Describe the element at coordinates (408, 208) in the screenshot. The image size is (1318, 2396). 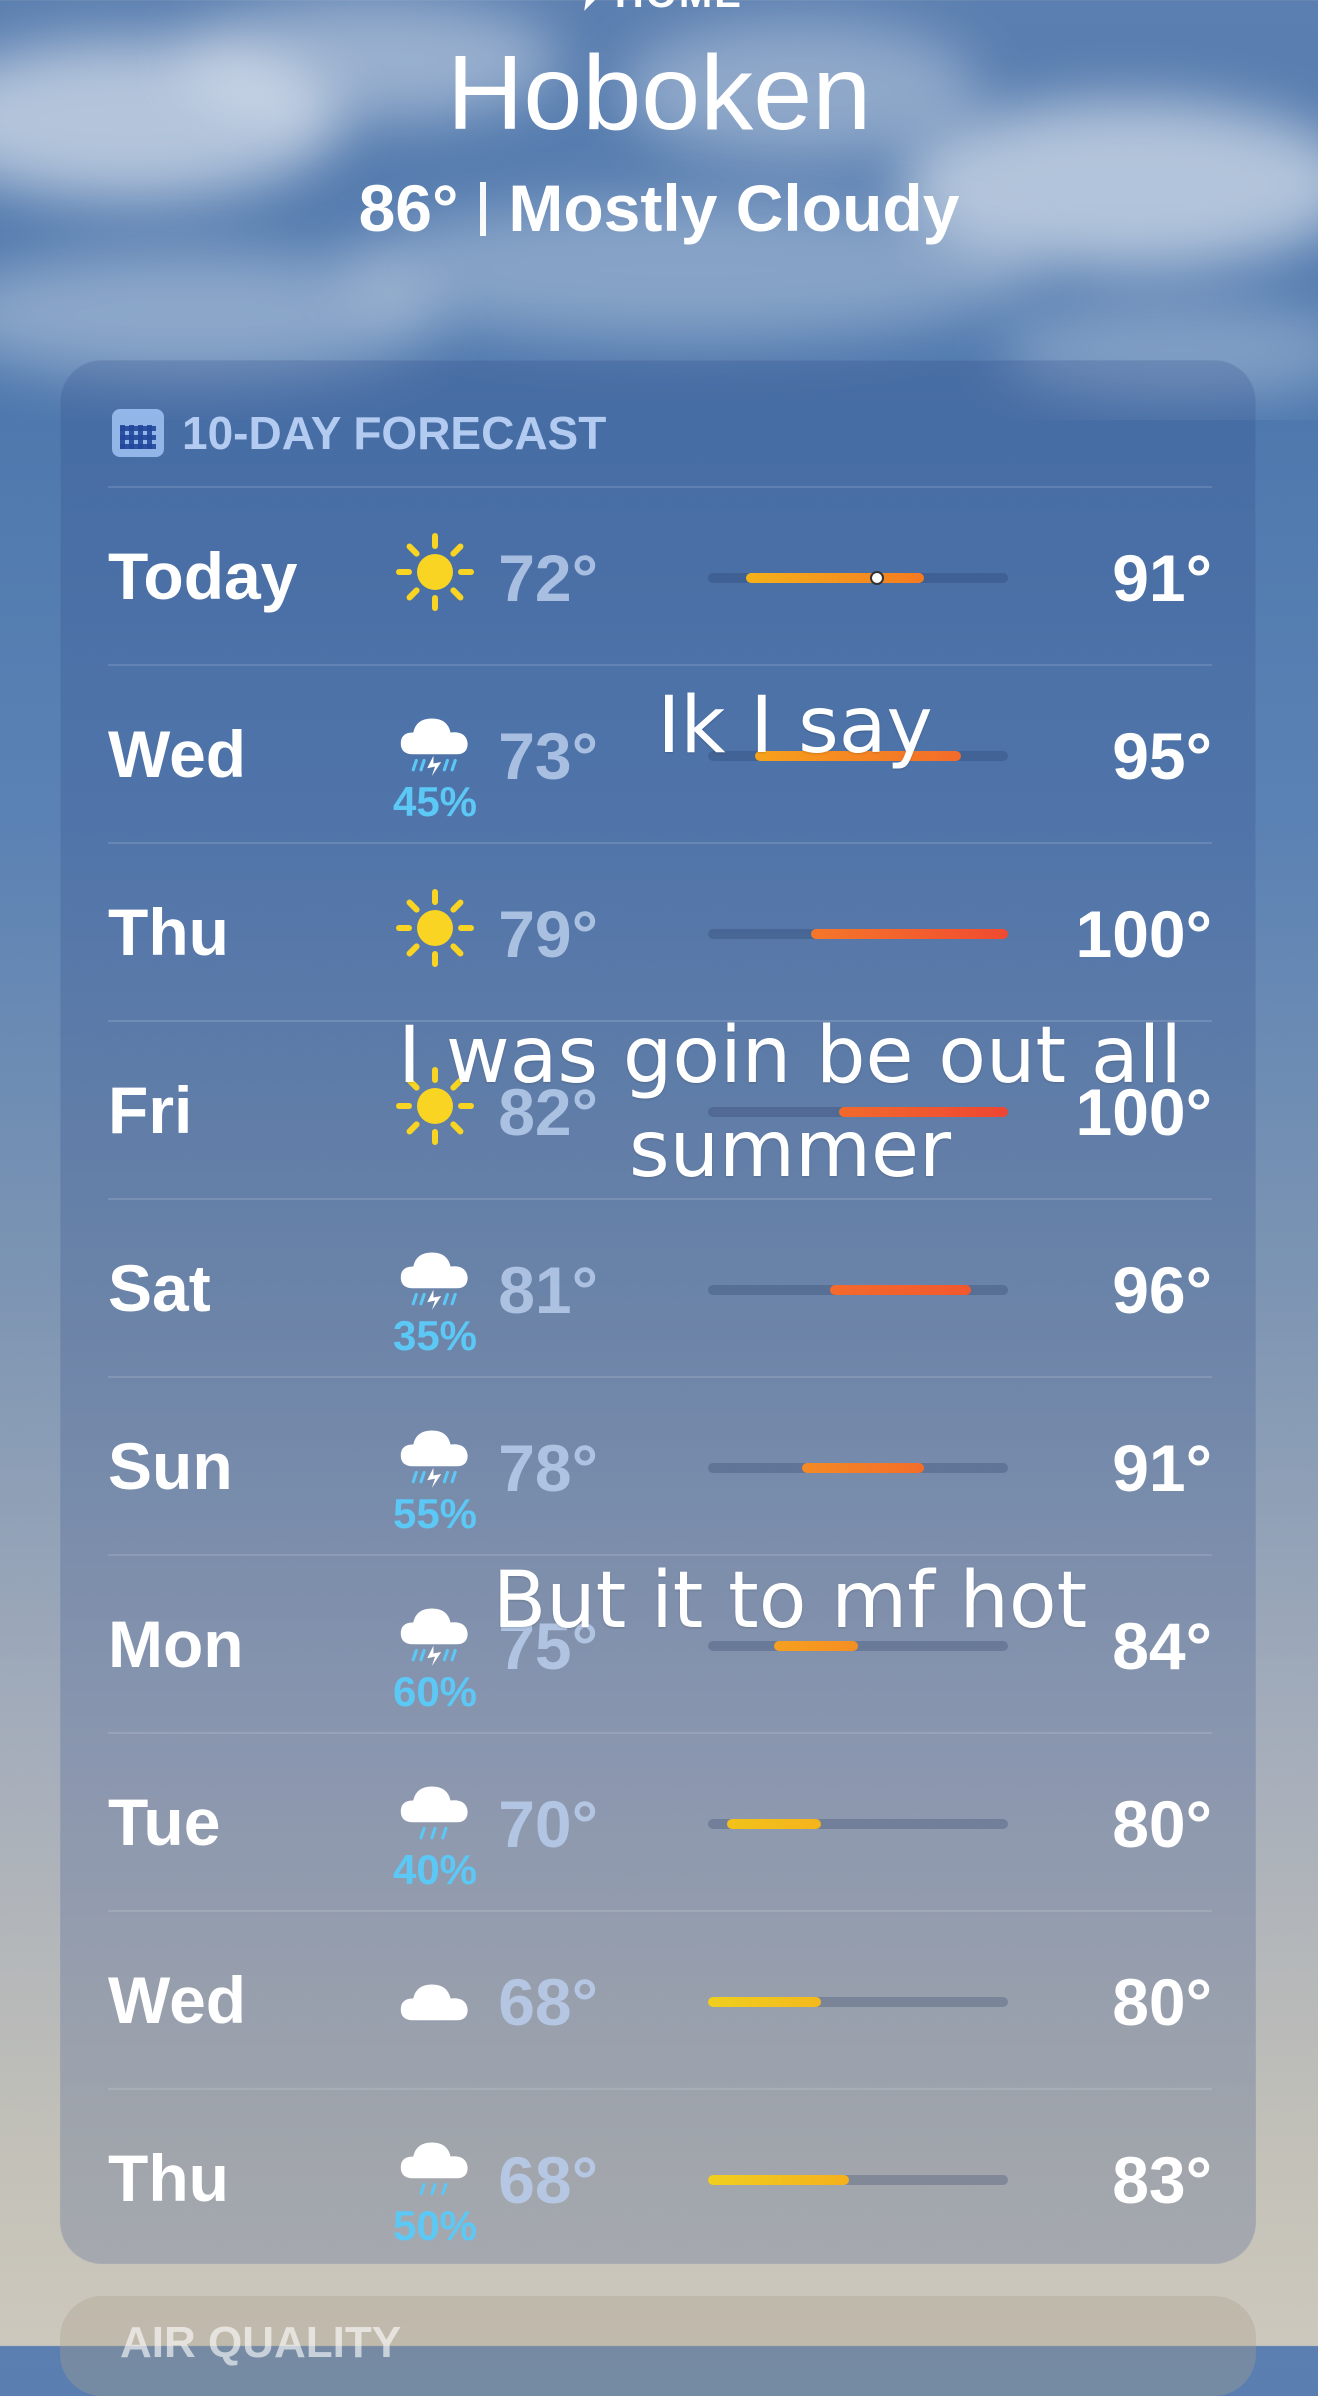
I see `current-temperature: 86°` at that location.